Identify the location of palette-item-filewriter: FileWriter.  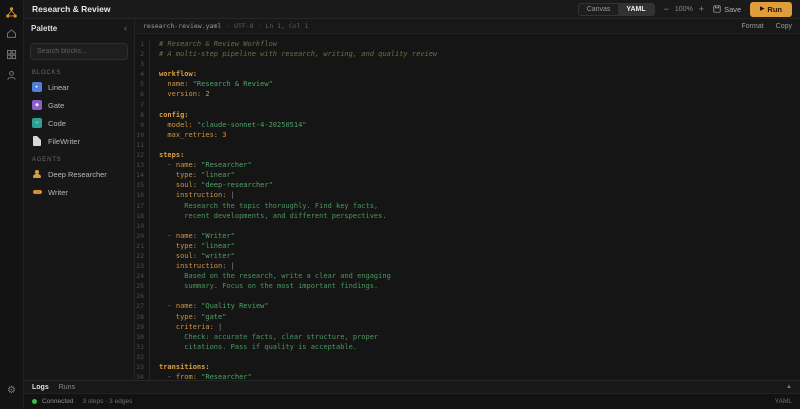
(79, 141).